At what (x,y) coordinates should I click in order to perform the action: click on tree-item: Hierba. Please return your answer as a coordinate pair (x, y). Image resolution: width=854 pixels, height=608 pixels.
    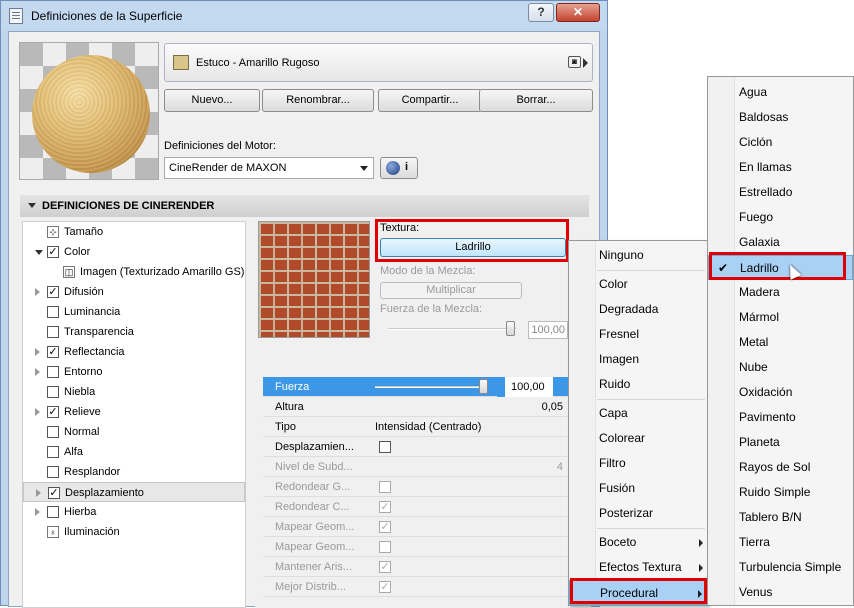
    Looking at the image, I should click on (134, 512).